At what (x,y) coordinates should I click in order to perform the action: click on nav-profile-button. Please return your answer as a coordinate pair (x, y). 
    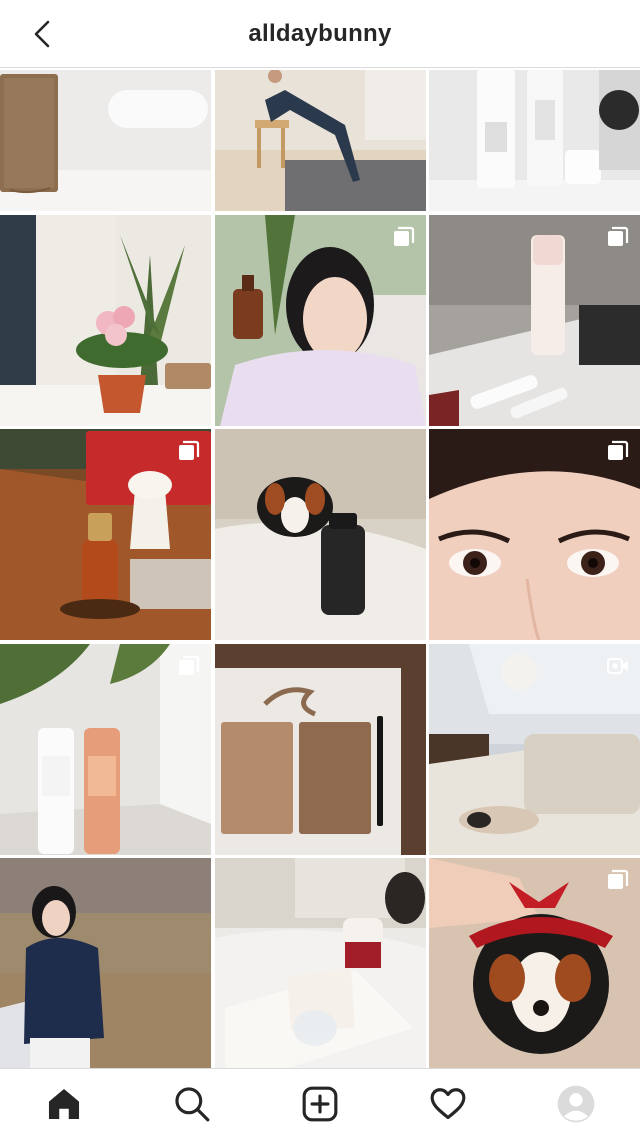
    Looking at the image, I should click on (576, 1104).